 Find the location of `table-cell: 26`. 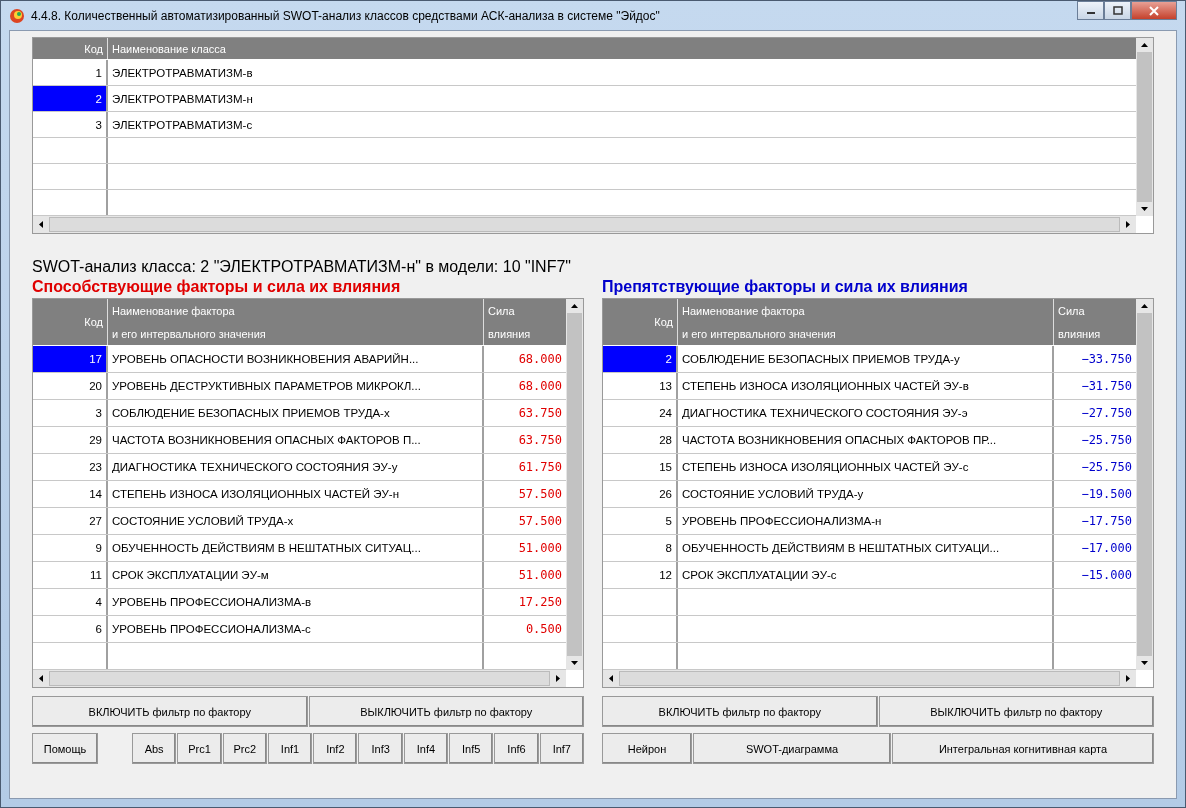

table-cell: 26 is located at coordinates (640, 494).